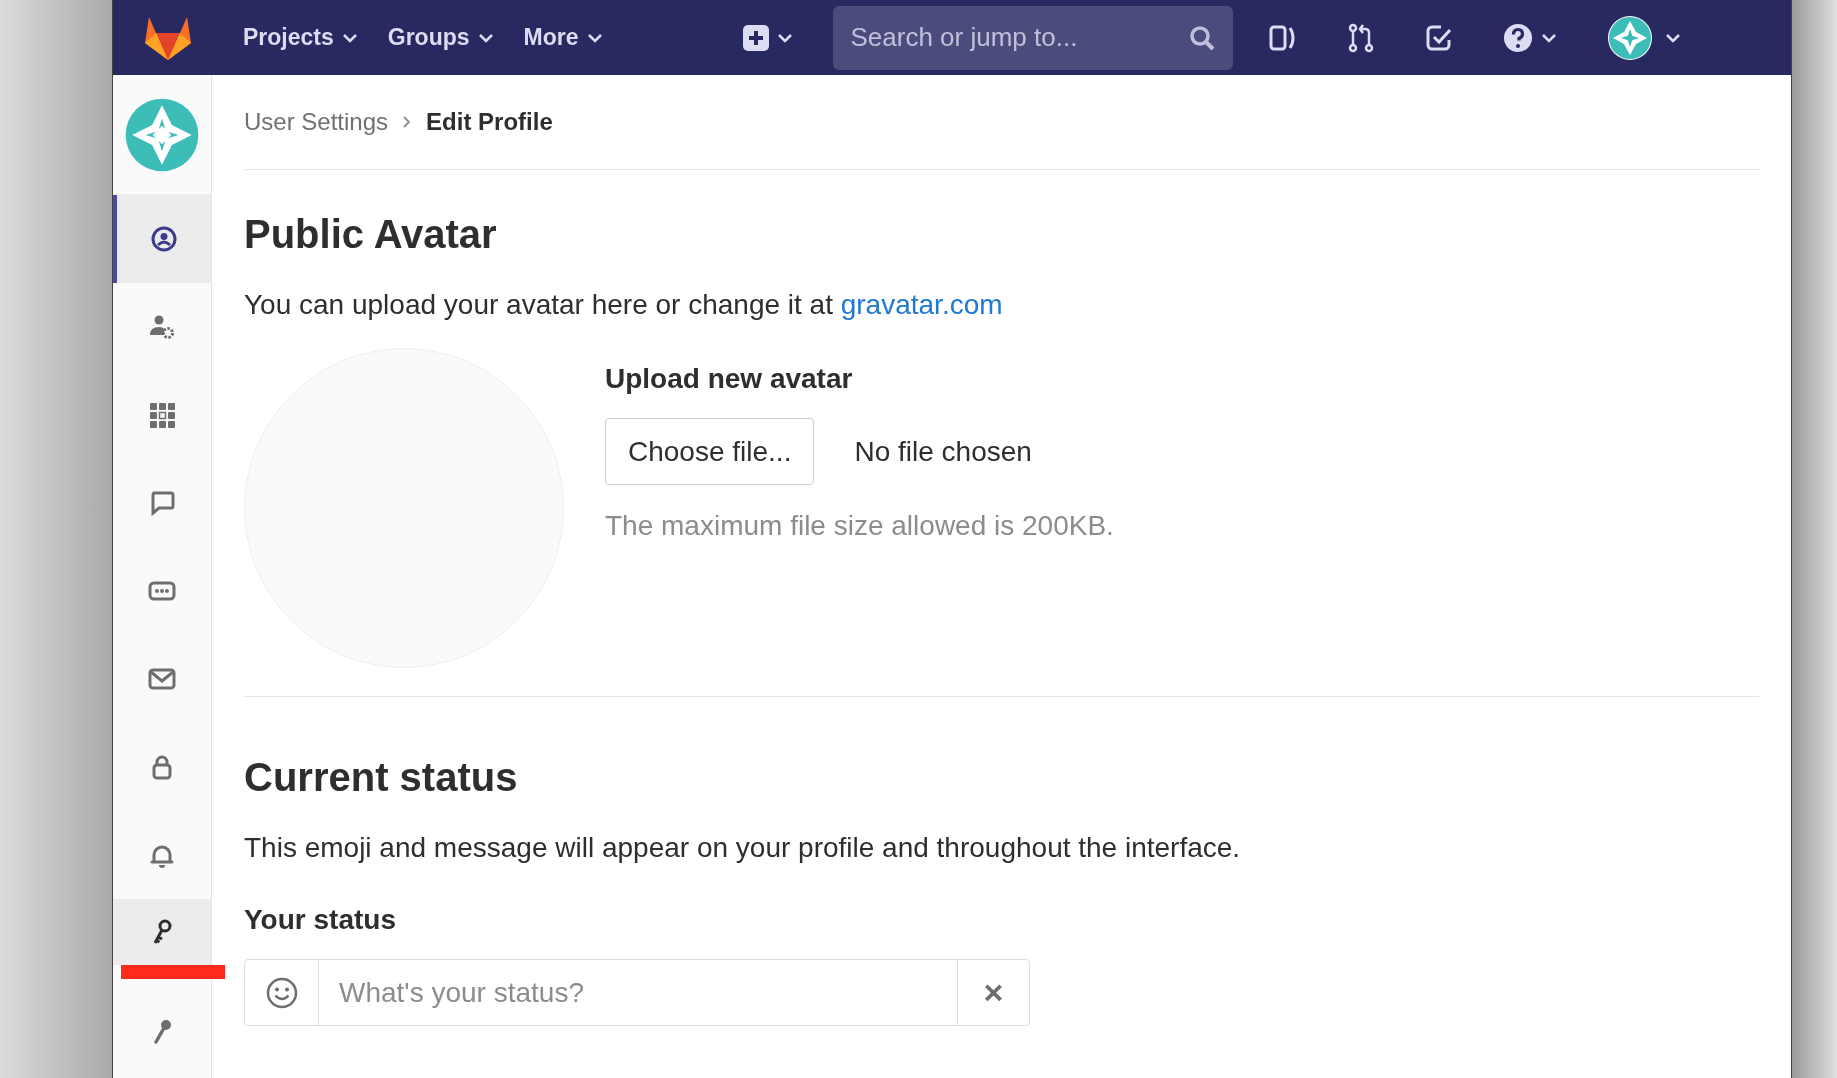 This screenshot has width=1837, height=1078. Describe the element at coordinates (943, 451) in the screenshot. I see `file-status-text: No file chosen` at that location.